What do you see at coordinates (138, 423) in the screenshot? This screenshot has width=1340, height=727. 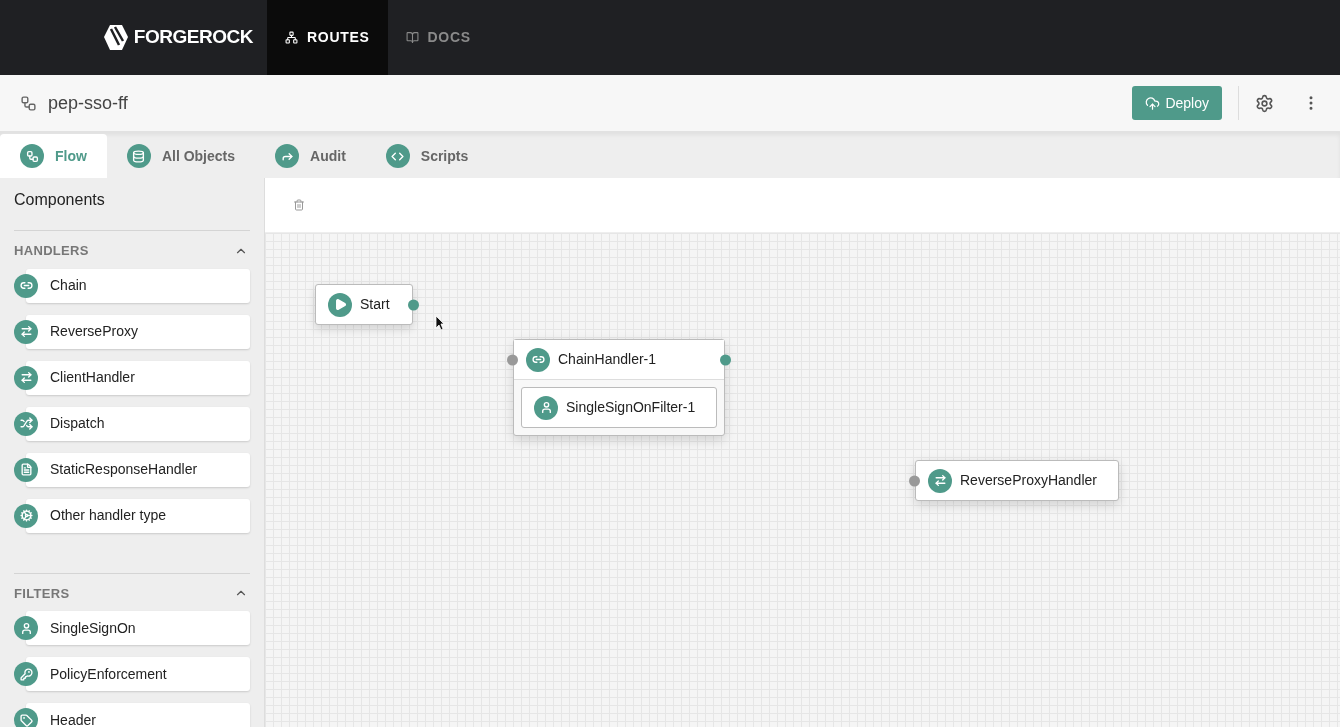 I see `component-item: Dispatch` at bounding box center [138, 423].